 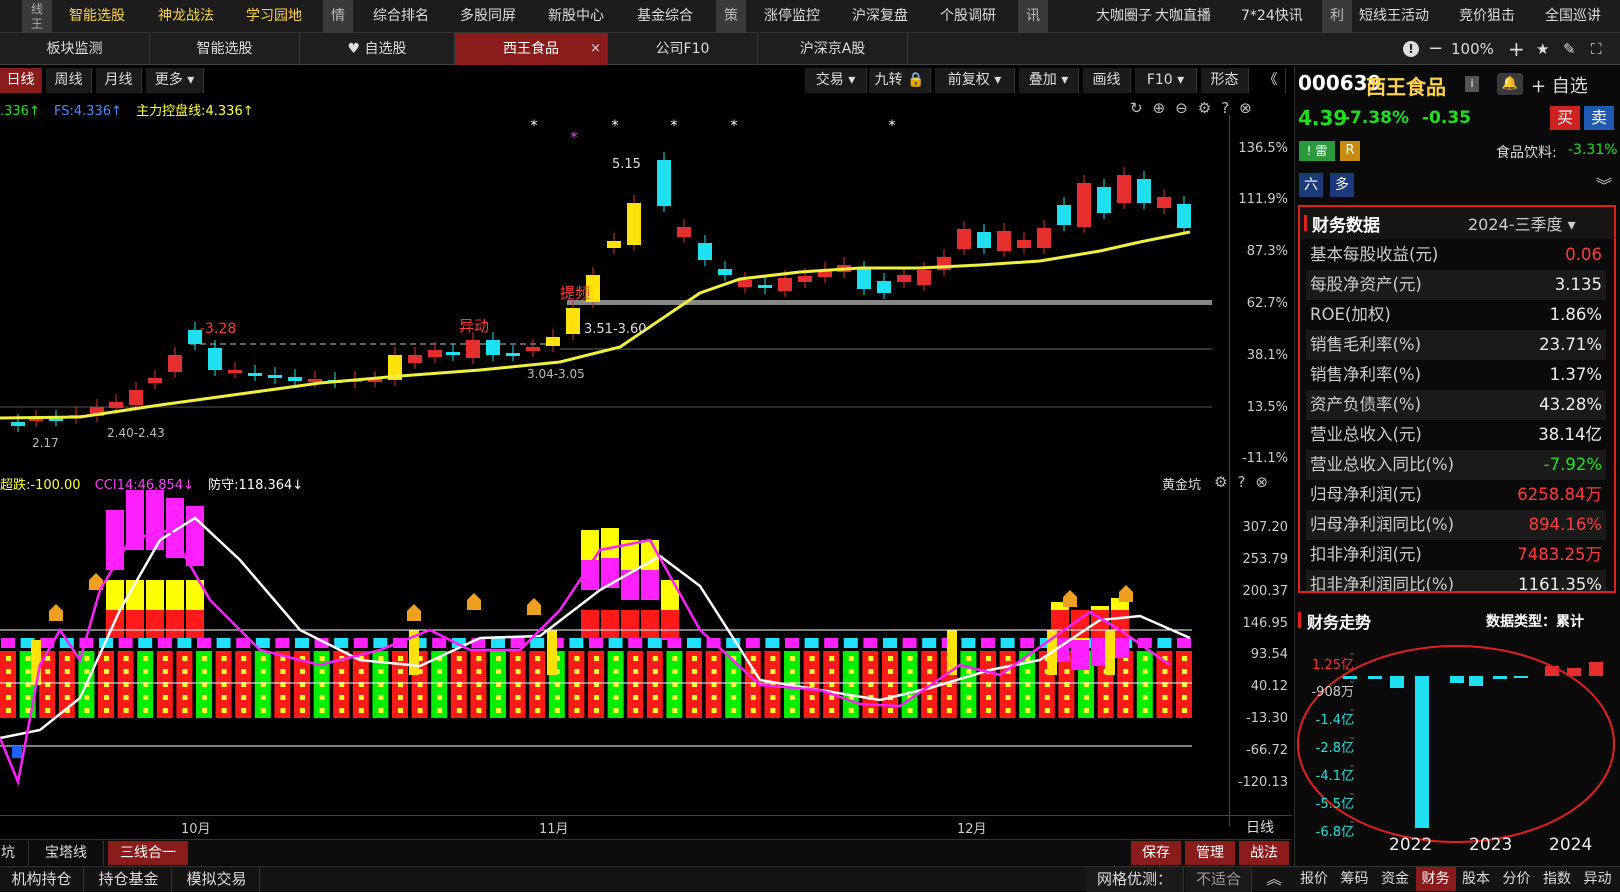 What do you see at coordinates (880, 16) in the screenshot?
I see `nav-item-review: 沪深复盘` at bounding box center [880, 16].